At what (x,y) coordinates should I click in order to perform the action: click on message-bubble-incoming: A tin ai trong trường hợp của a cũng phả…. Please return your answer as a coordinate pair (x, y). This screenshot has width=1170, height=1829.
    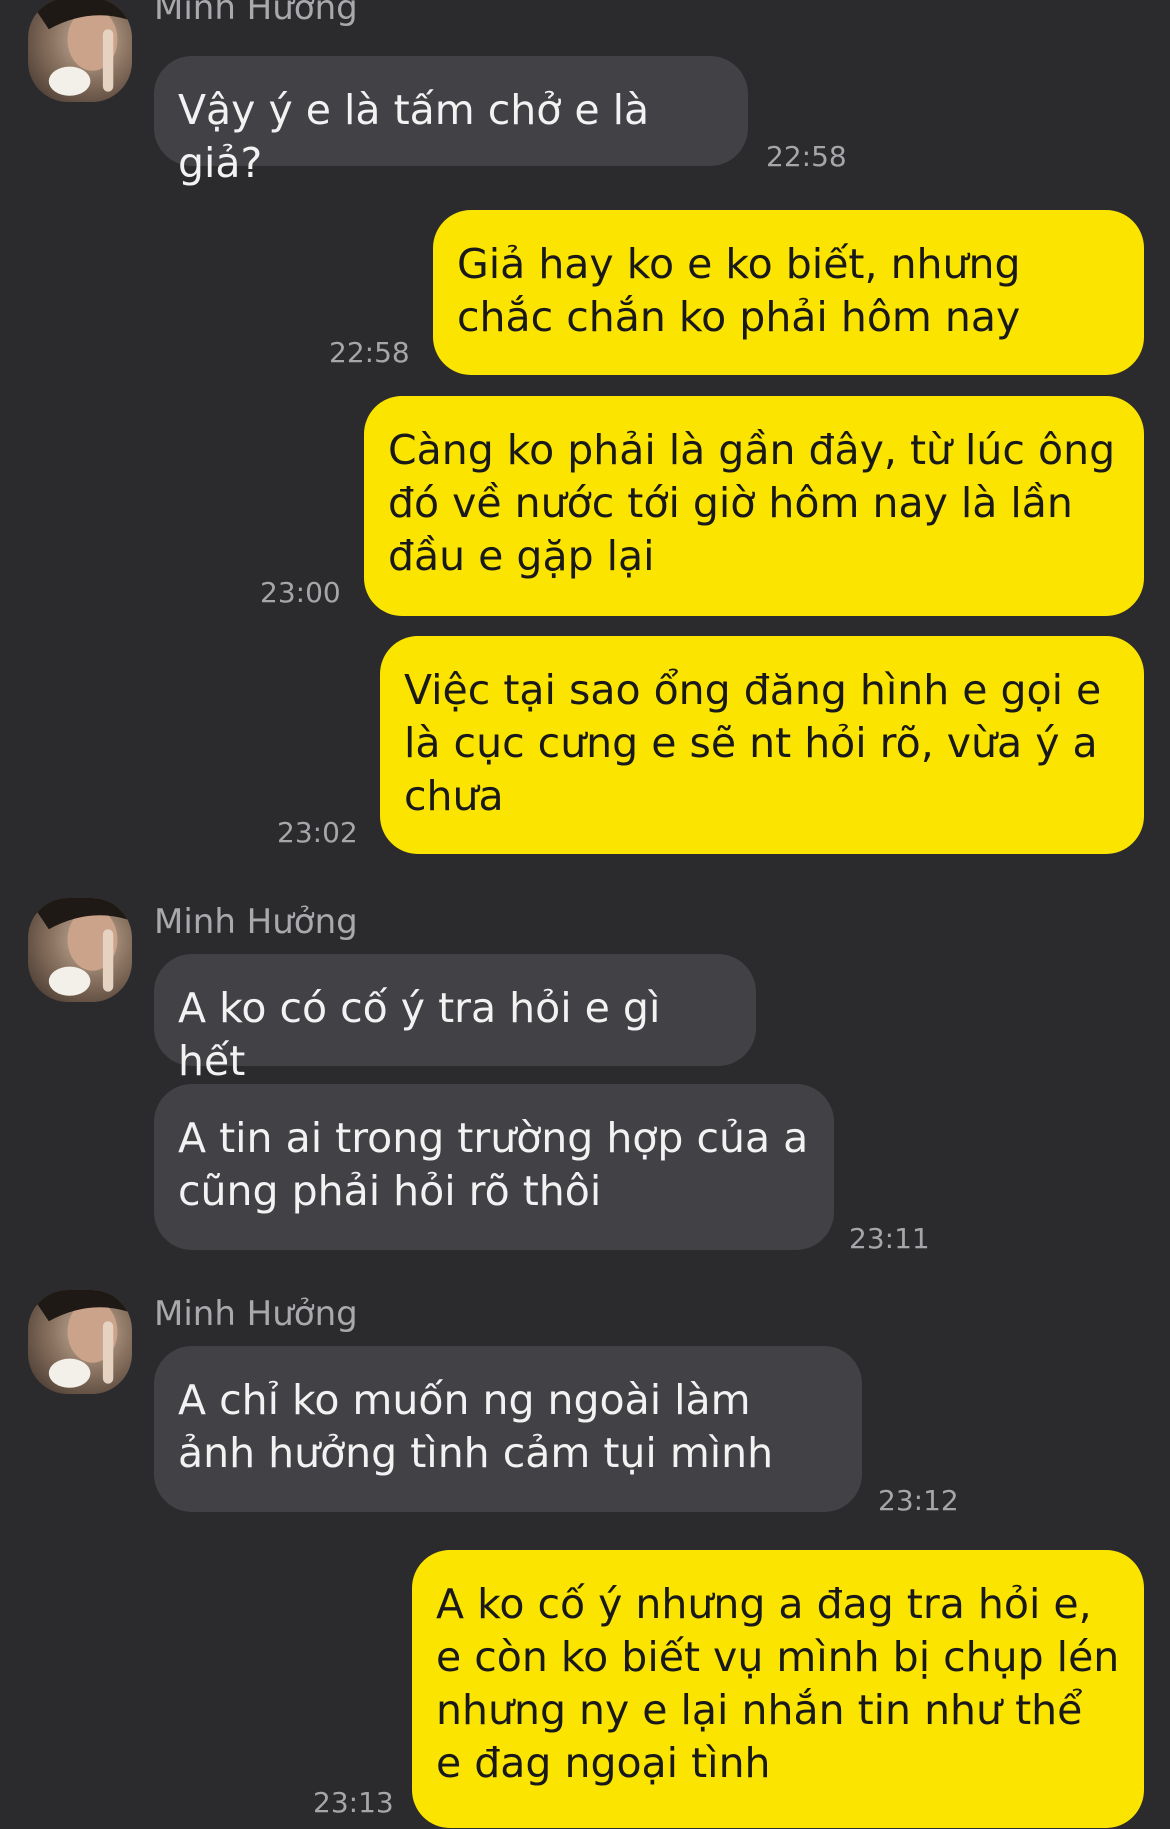
    Looking at the image, I should click on (494, 1167).